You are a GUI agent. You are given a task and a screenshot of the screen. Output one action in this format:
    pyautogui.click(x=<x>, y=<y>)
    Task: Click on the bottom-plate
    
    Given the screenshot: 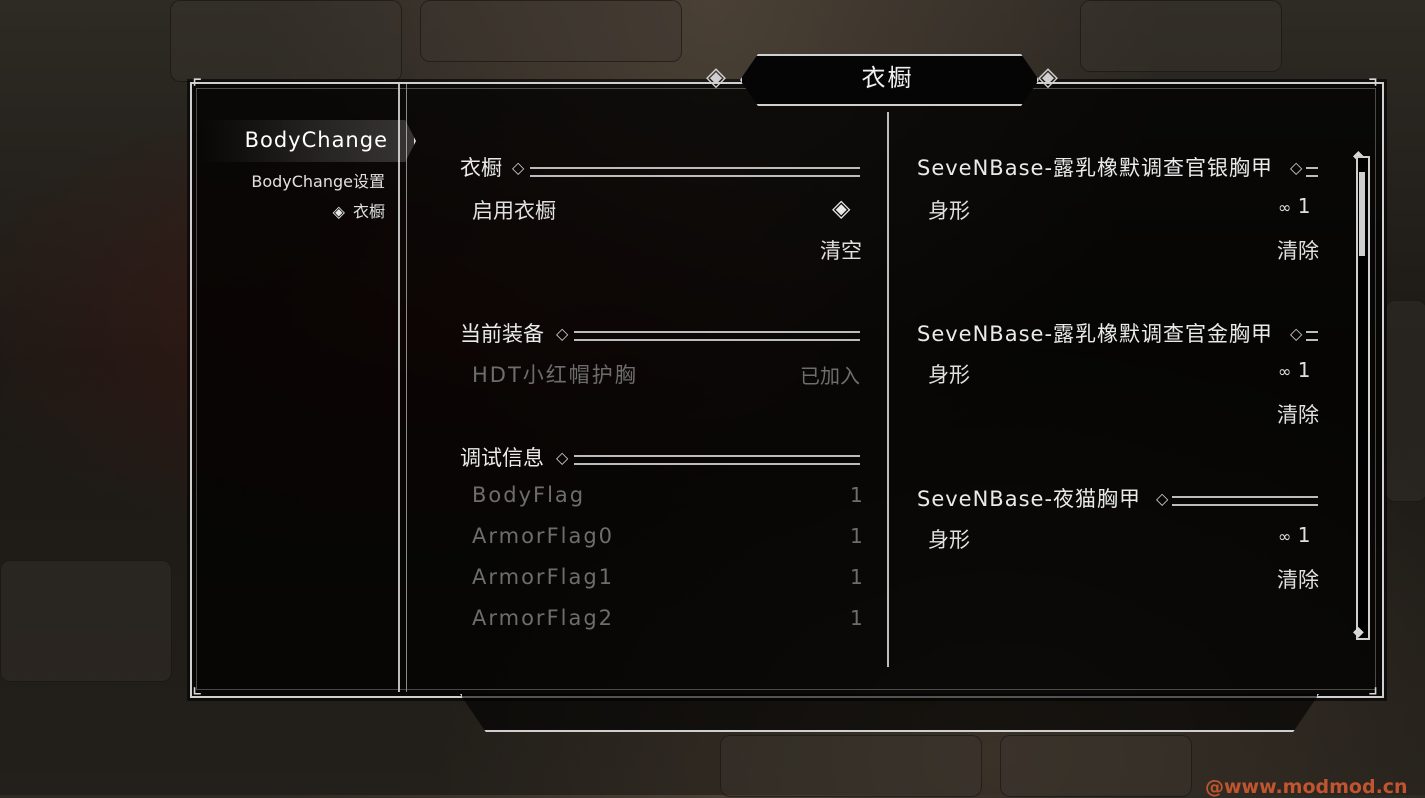 What is the action you would take?
    pyautogui.click(x=889, y=713)
    